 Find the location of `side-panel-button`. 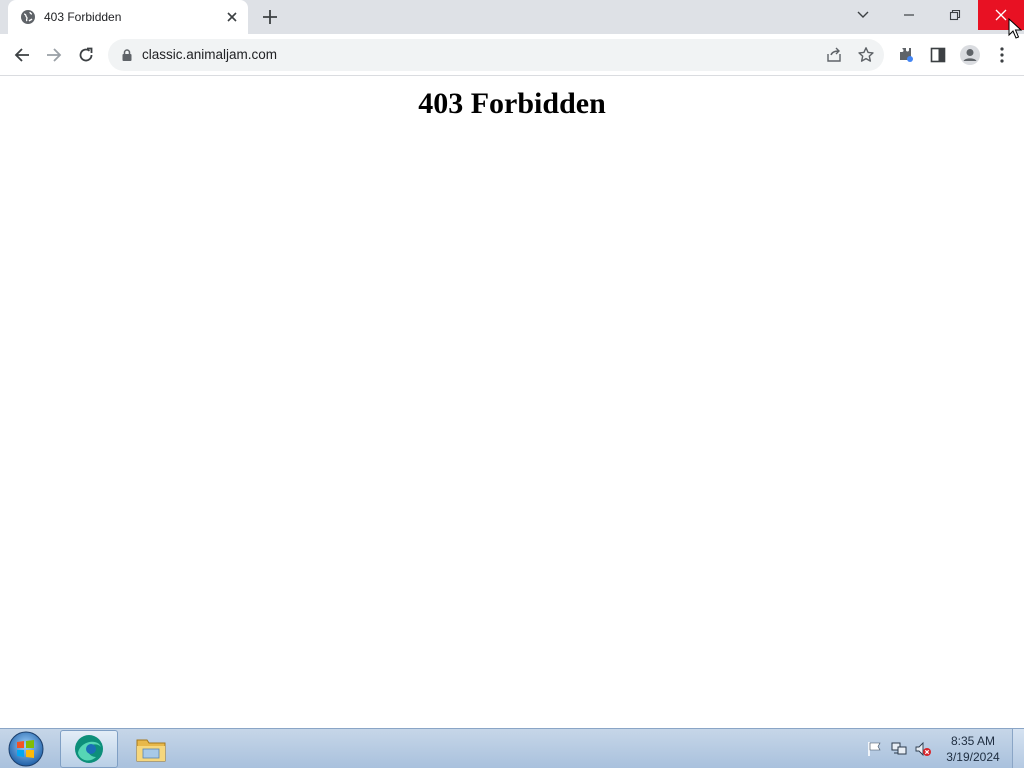

side-panel-button is located at coordinates (938, 55).